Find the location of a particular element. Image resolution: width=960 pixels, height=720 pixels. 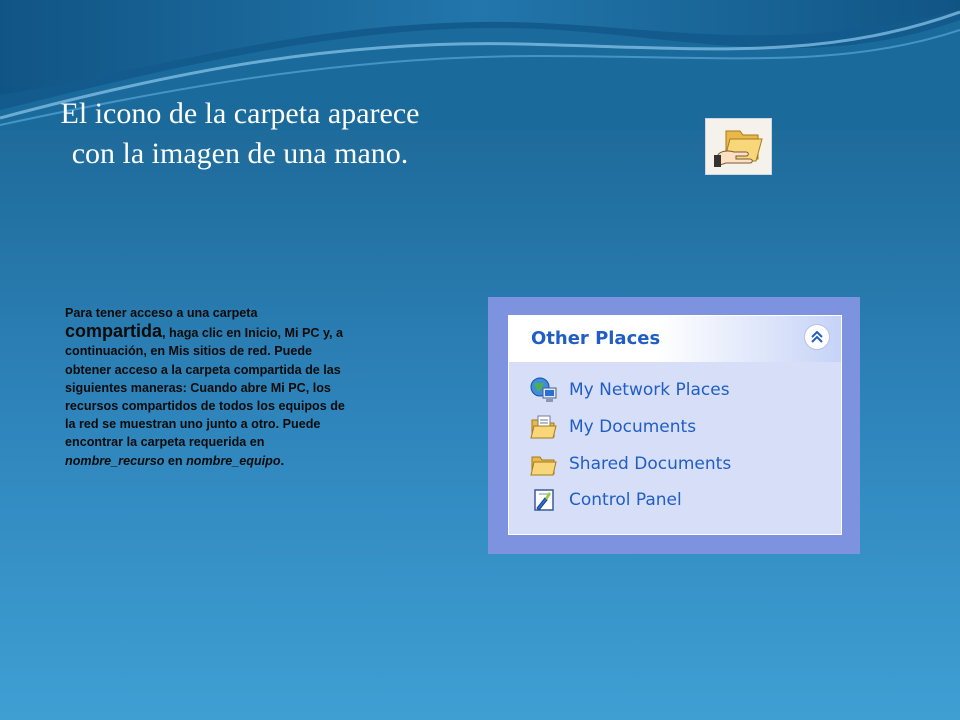

slide-title-line-1: El icono de la carpeta aparece is located at coordinates (240, 113).